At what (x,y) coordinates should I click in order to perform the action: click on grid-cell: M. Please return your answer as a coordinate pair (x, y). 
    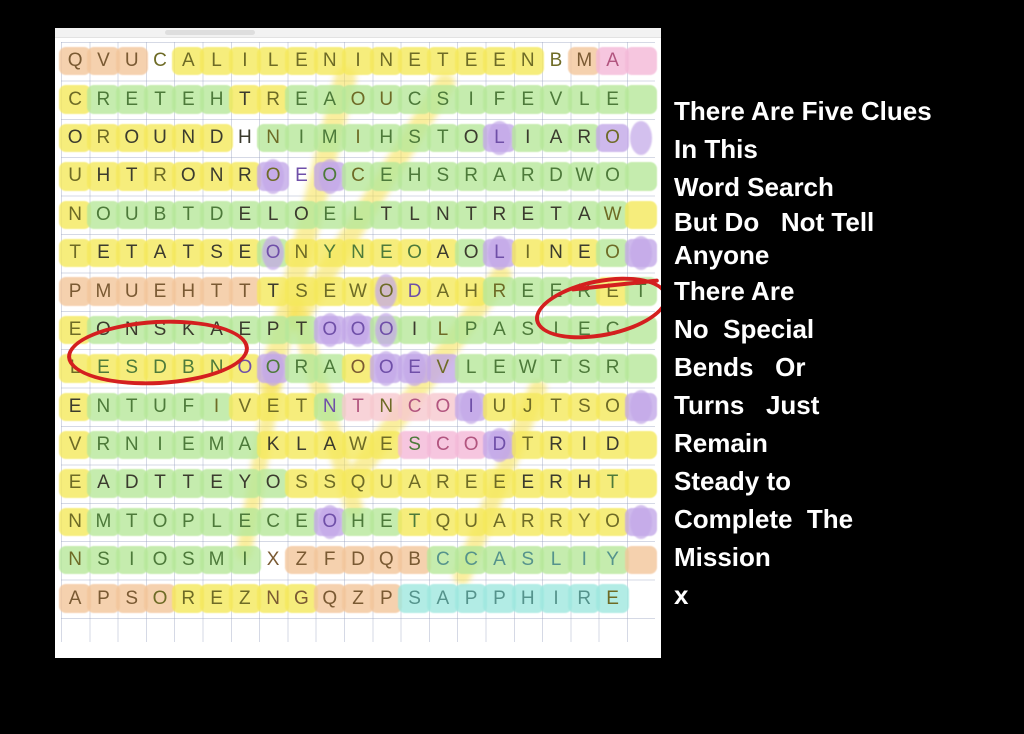
    Looking at the image, I should click on (103, 291).